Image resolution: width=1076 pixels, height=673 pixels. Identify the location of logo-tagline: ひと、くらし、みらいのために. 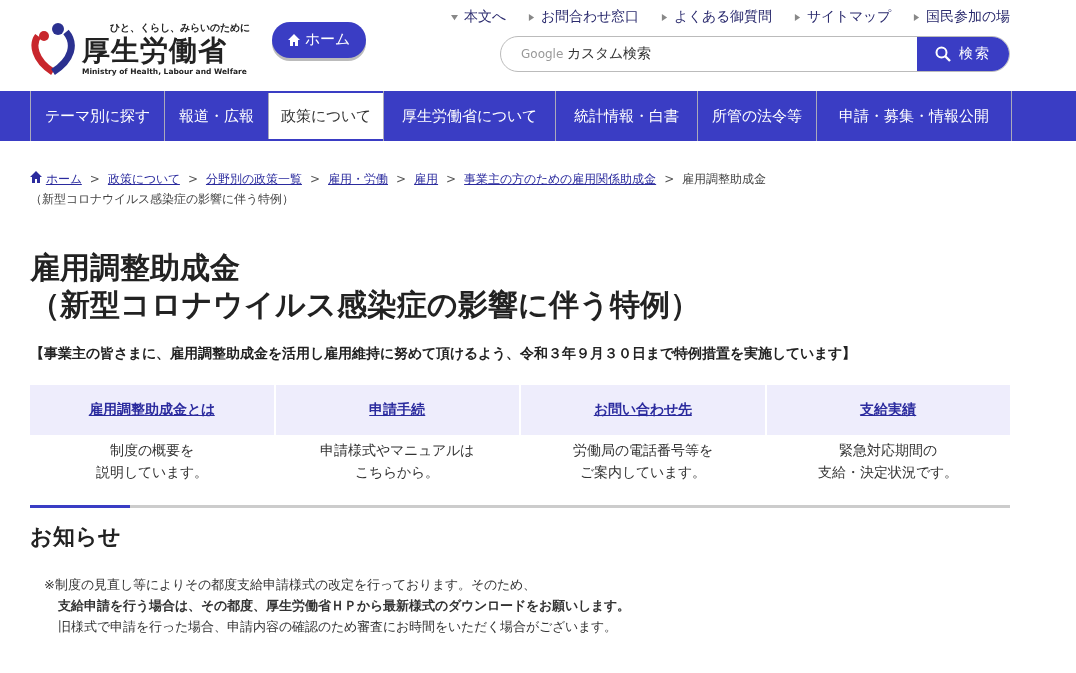
(180, 28).